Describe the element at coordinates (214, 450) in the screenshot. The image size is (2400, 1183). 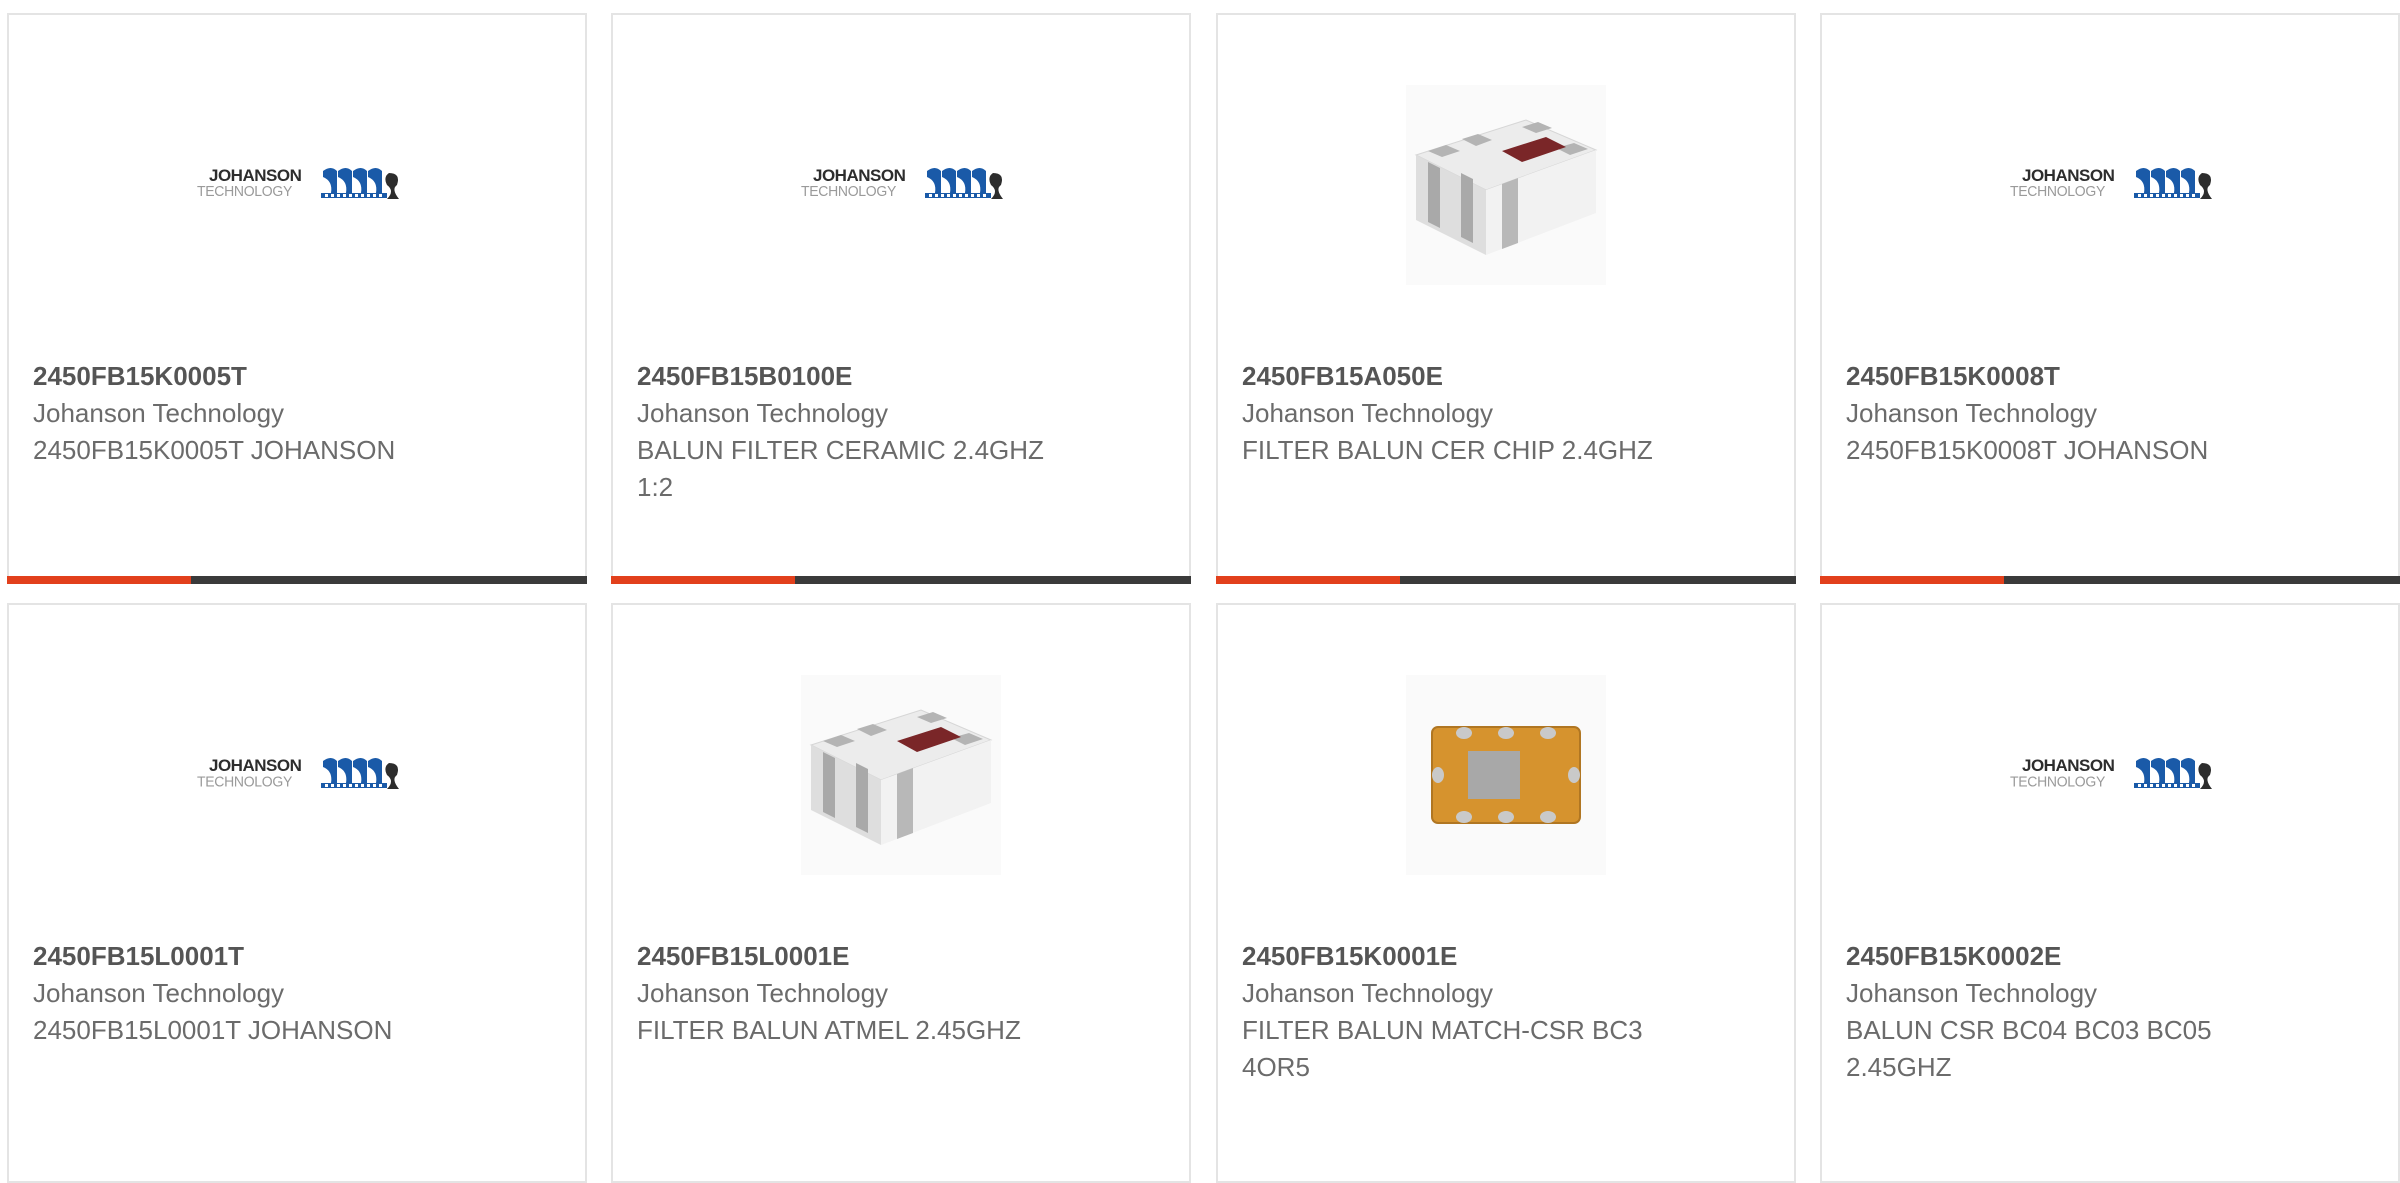
I see `product-description: 2450FB15K0005T JOHANSON` at that location.